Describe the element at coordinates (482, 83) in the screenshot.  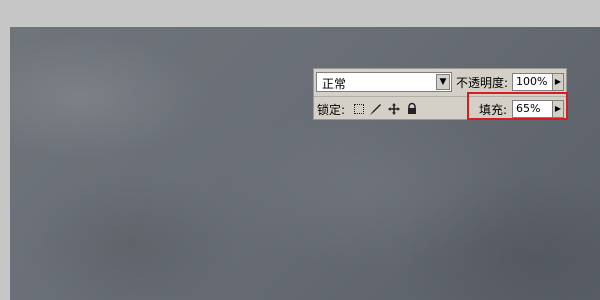
I see `opacity-label: 不透明度:` at that location.